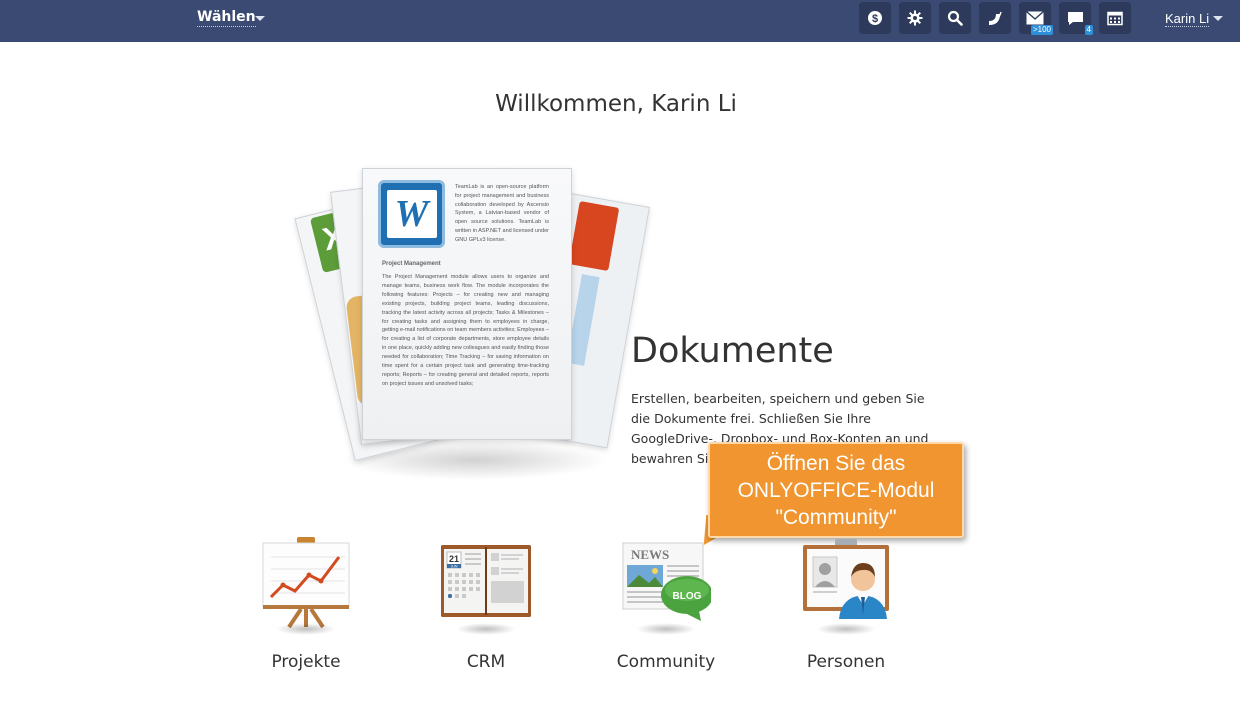  What do you see at coordinates (306, 585) in the screenshot?
I see `presentation-chart-icon` at bounding box center [306, 585].